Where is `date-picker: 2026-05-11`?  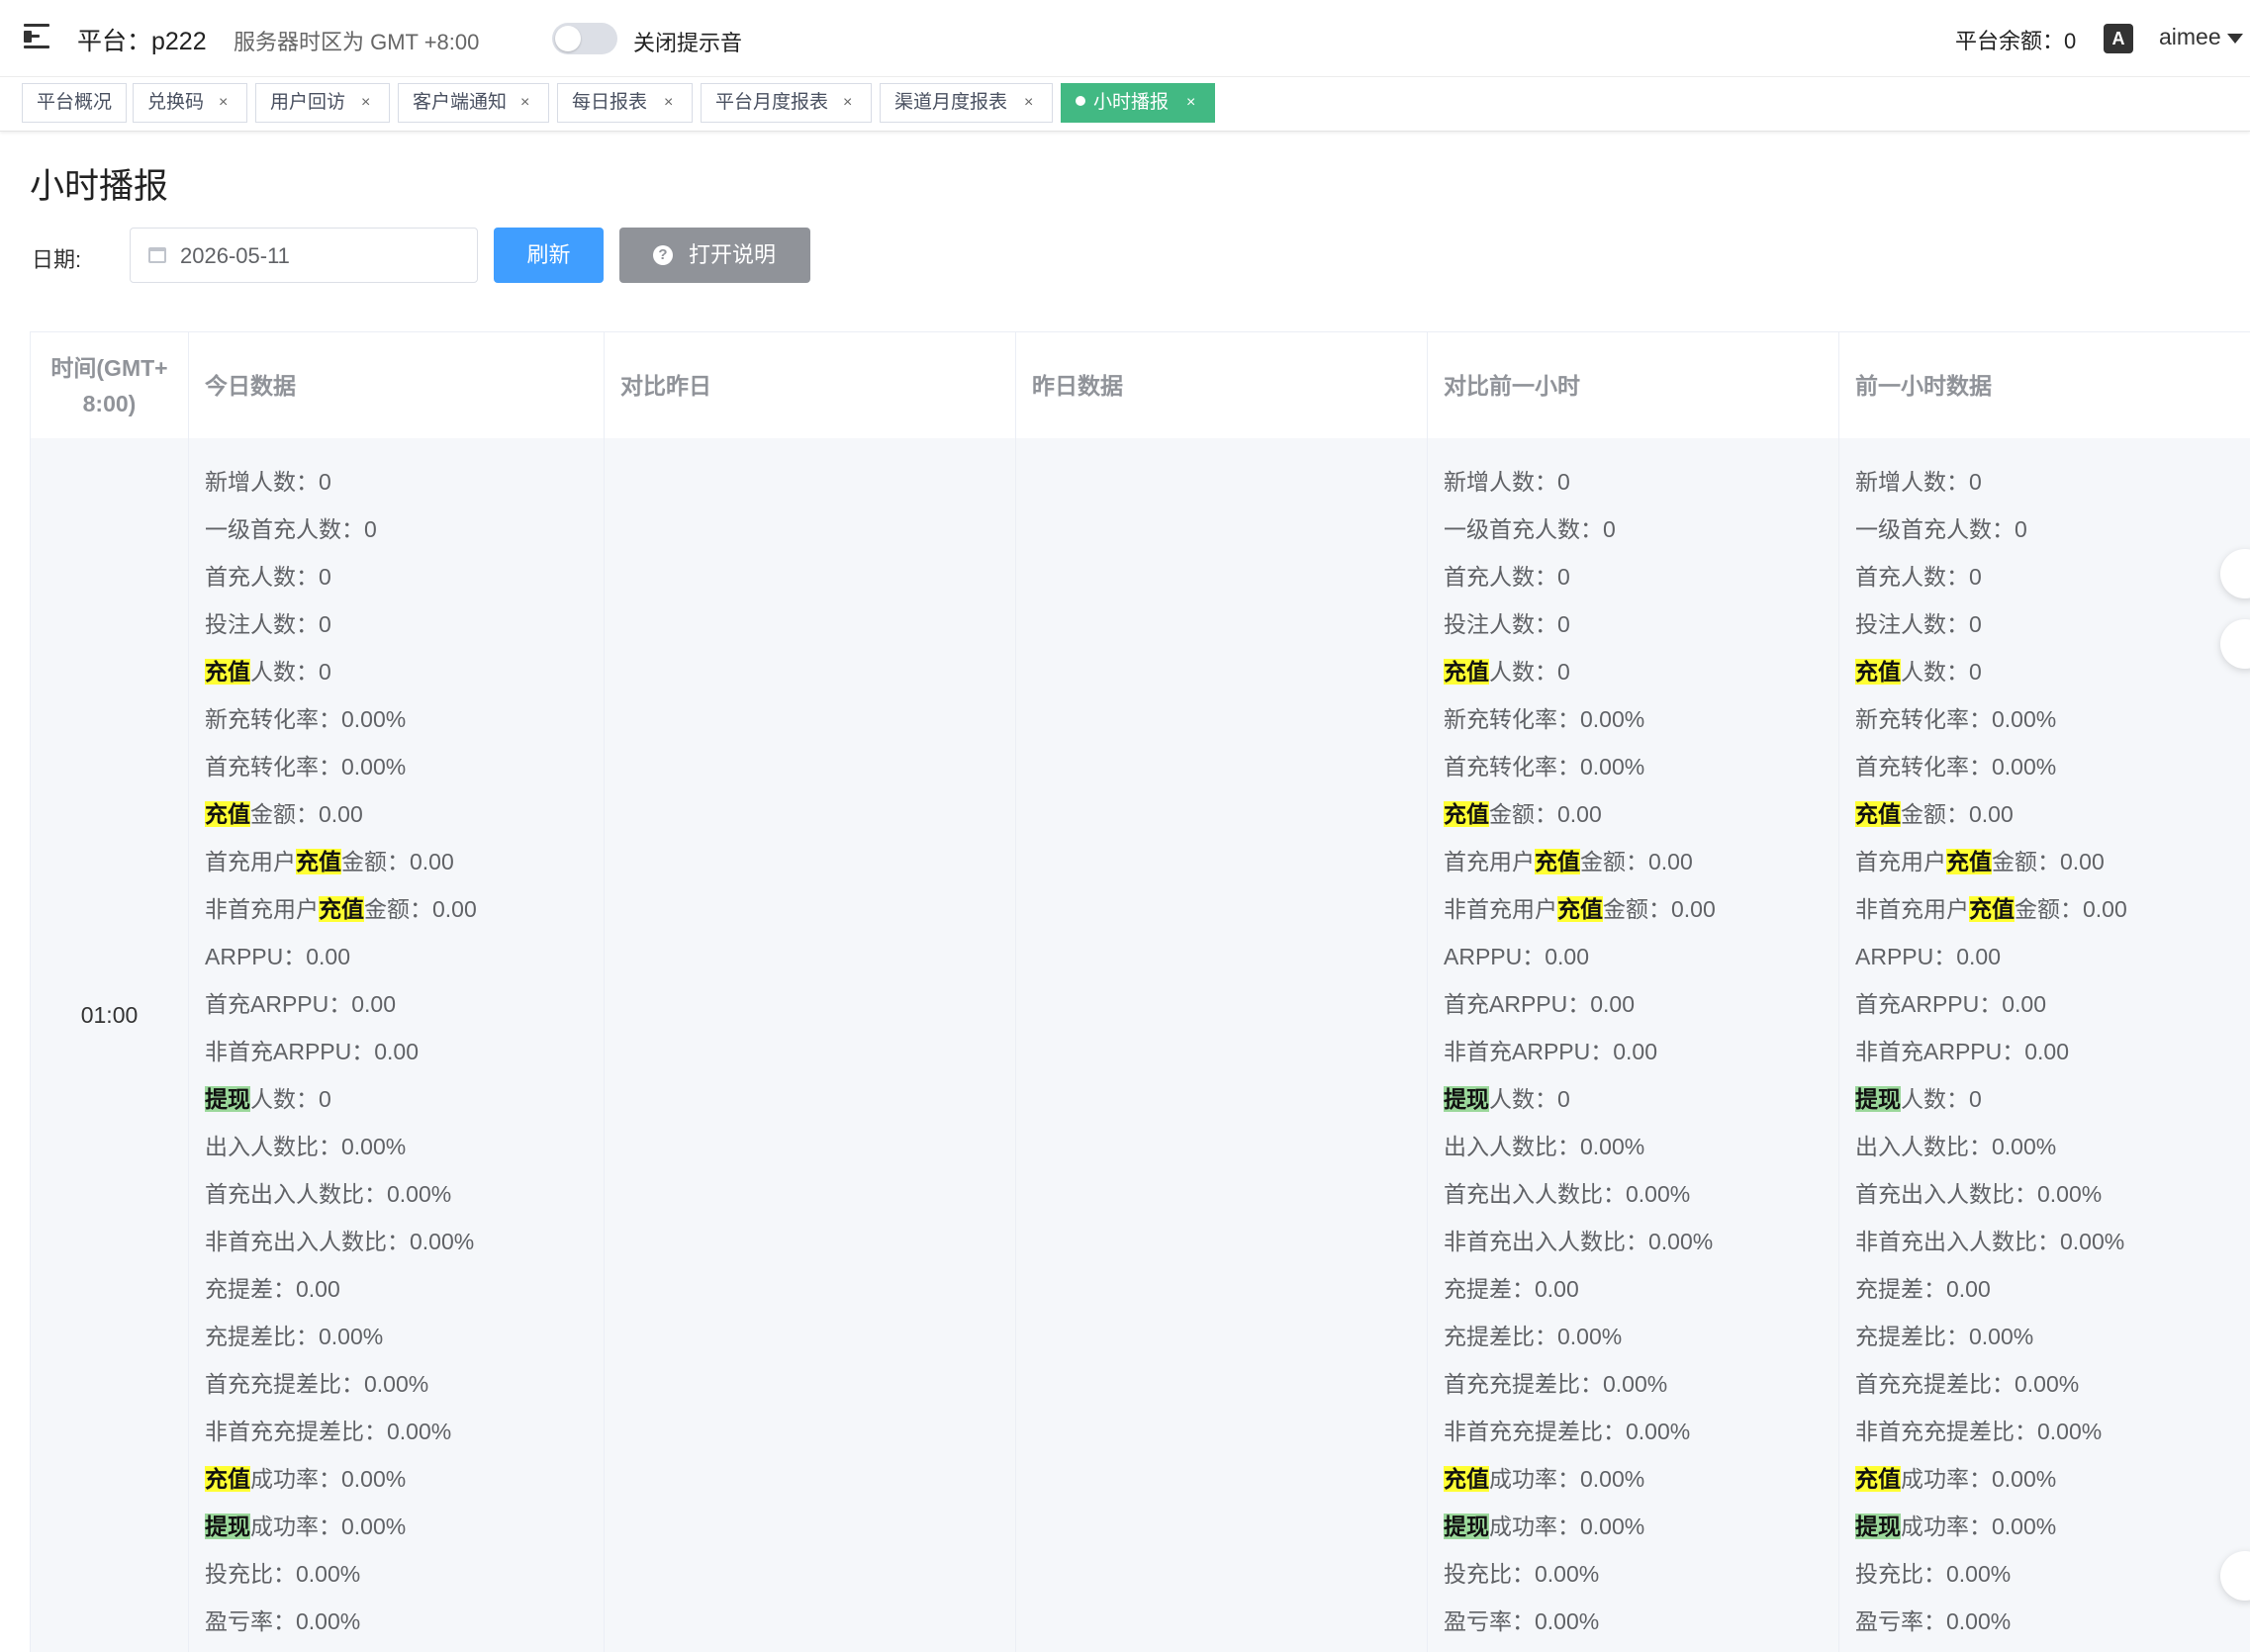 date-picker: 2026-05-11 is located at coordinates (304, 255).